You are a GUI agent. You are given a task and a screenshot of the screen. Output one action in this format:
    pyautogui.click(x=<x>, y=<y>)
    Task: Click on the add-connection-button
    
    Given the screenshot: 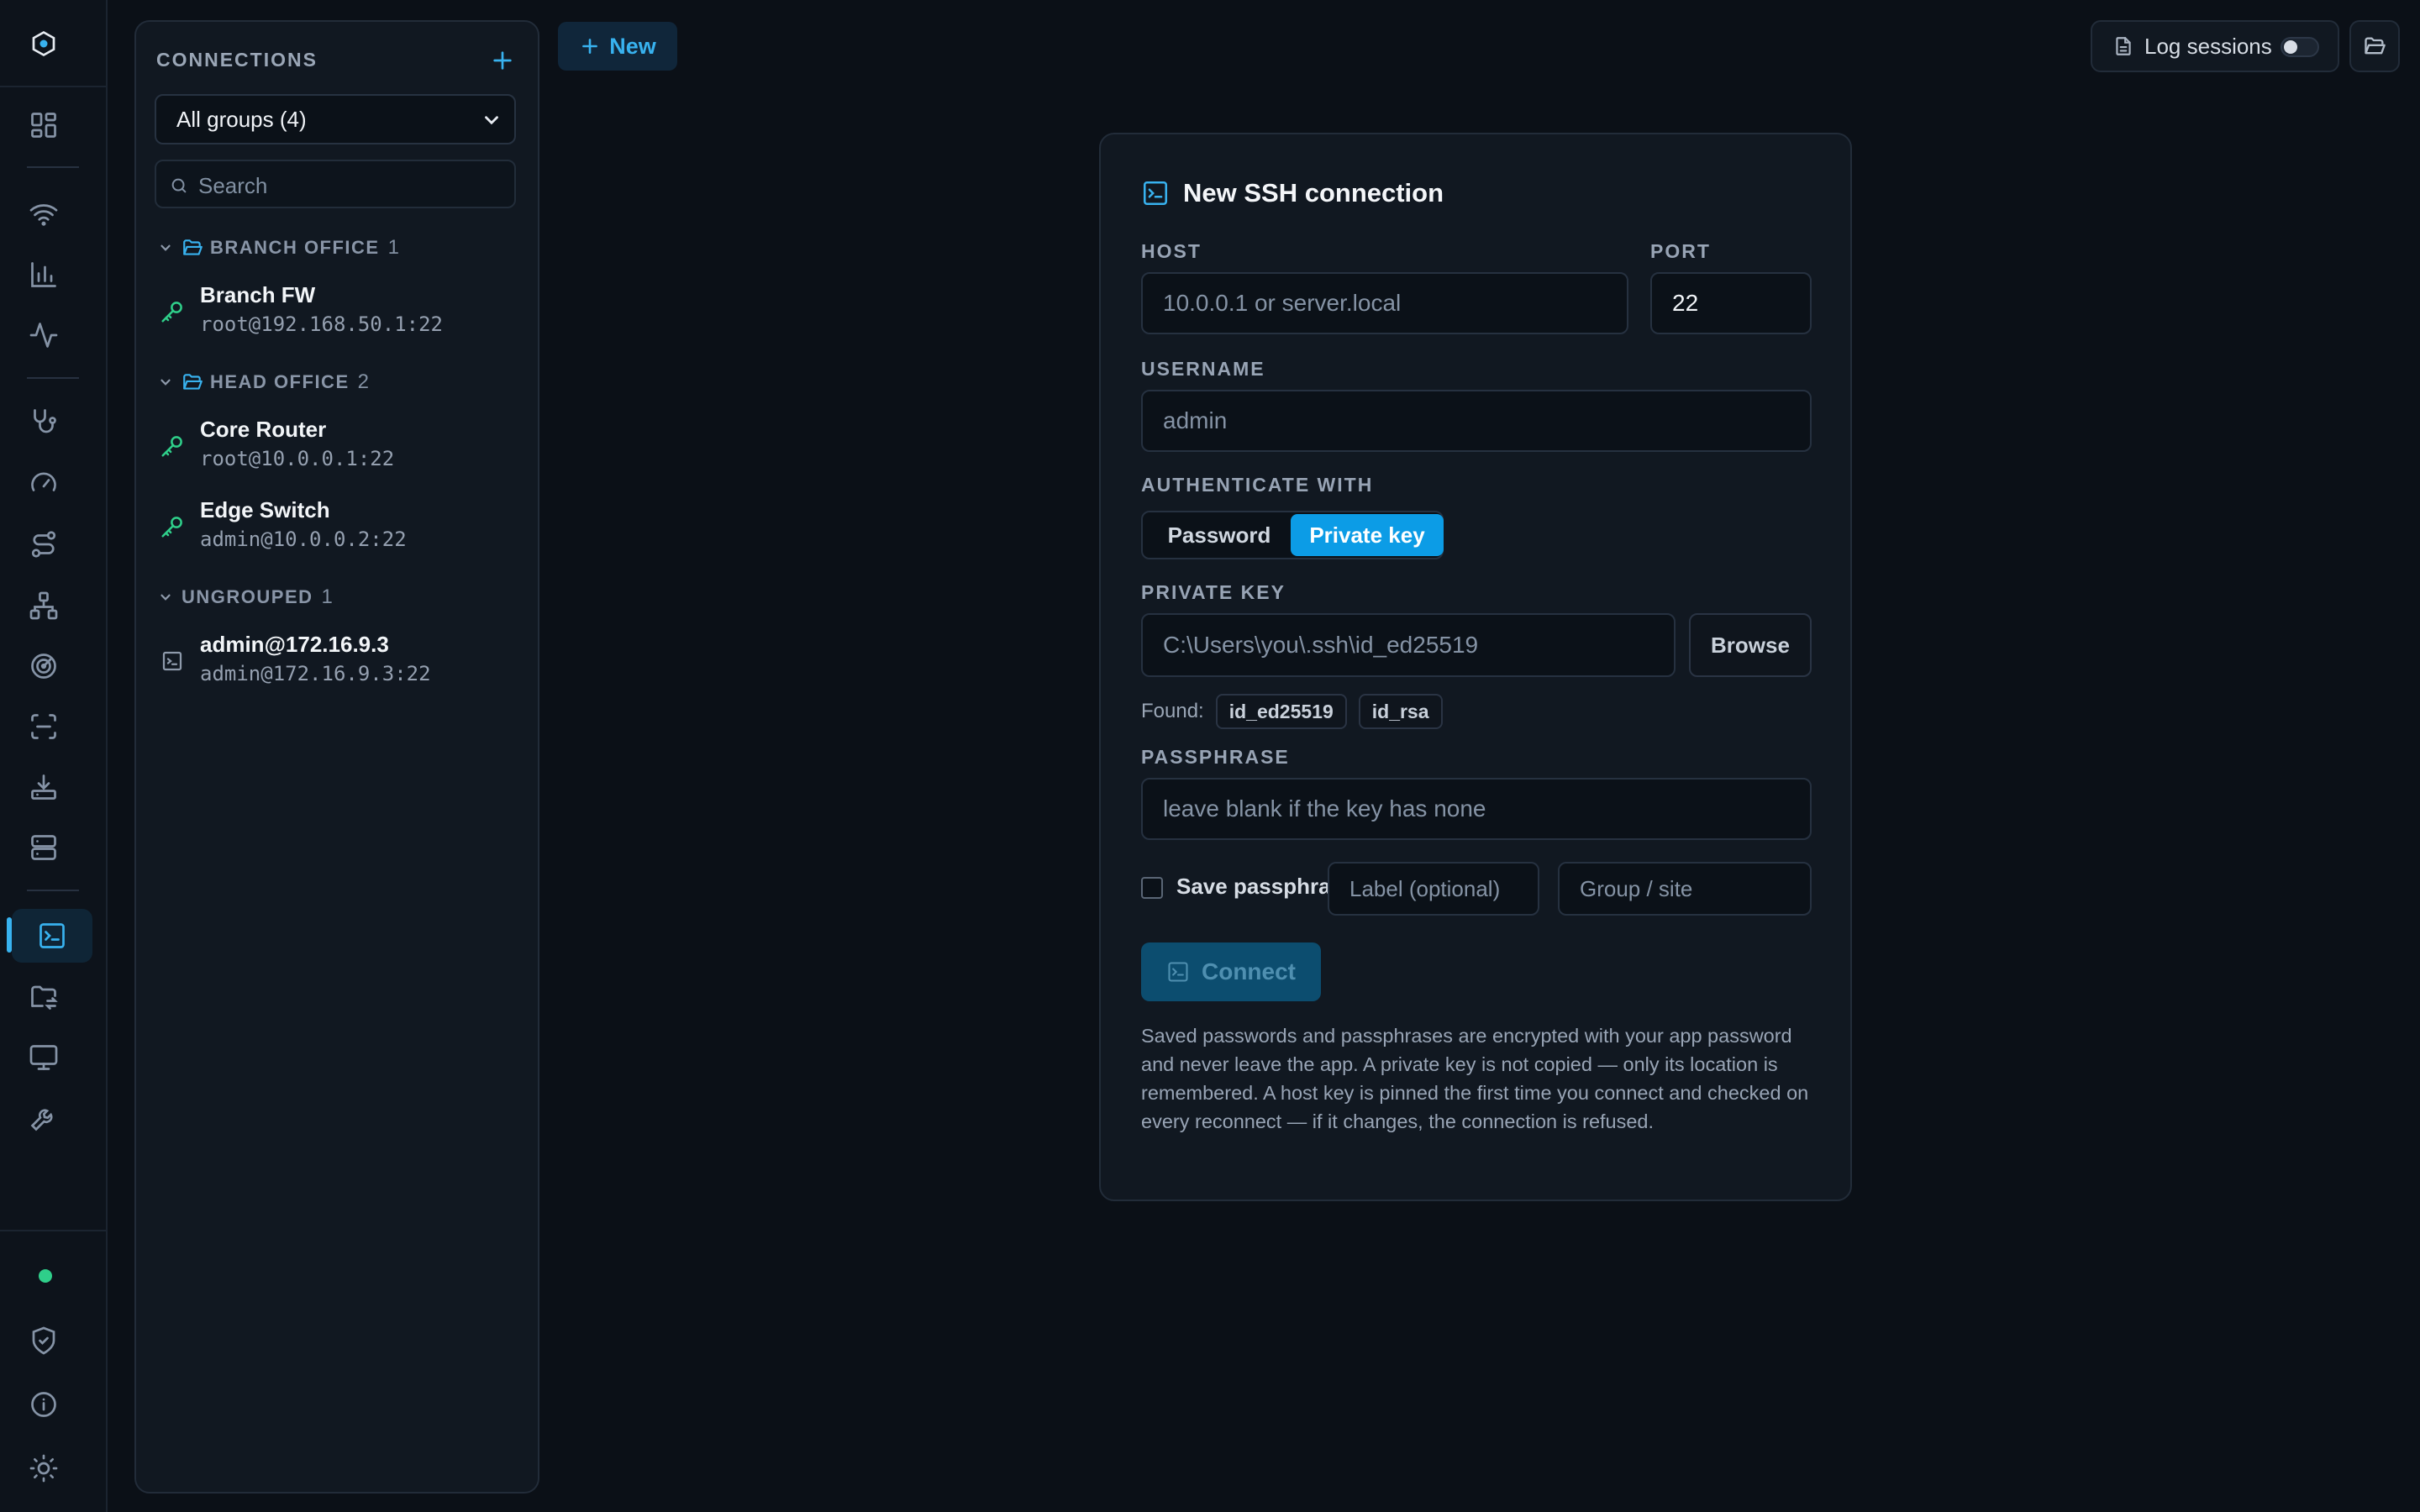 What is the action you would take?
    pyautogui.click(x=502, y=60)
    